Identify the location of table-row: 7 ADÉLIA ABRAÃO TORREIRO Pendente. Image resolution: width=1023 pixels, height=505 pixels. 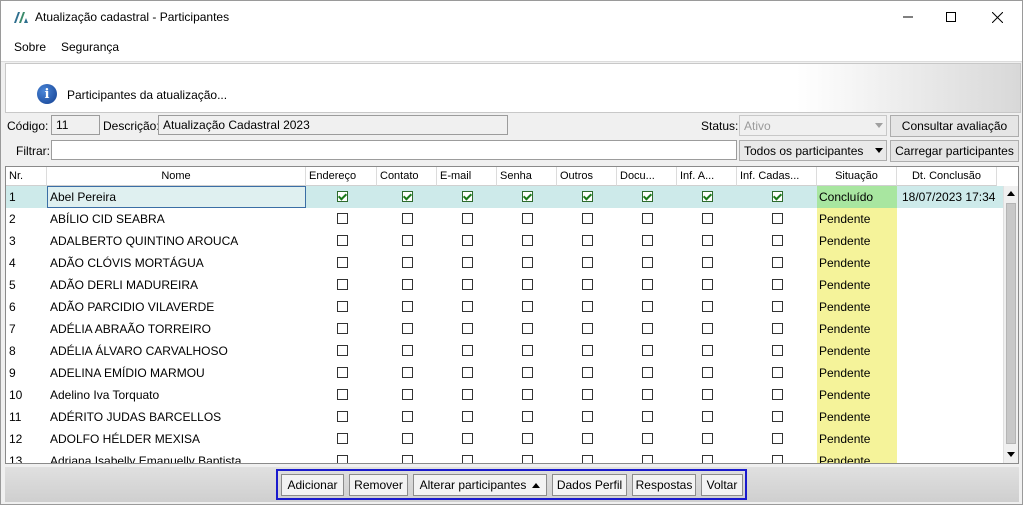
(505, 329).